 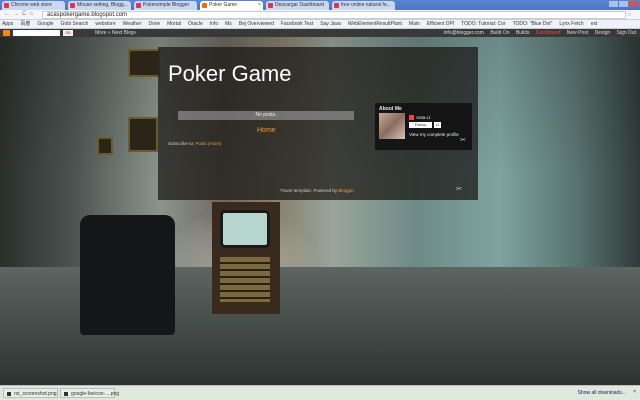 I want to click on blog-title: Poker Game, so click(x=230, y=74).